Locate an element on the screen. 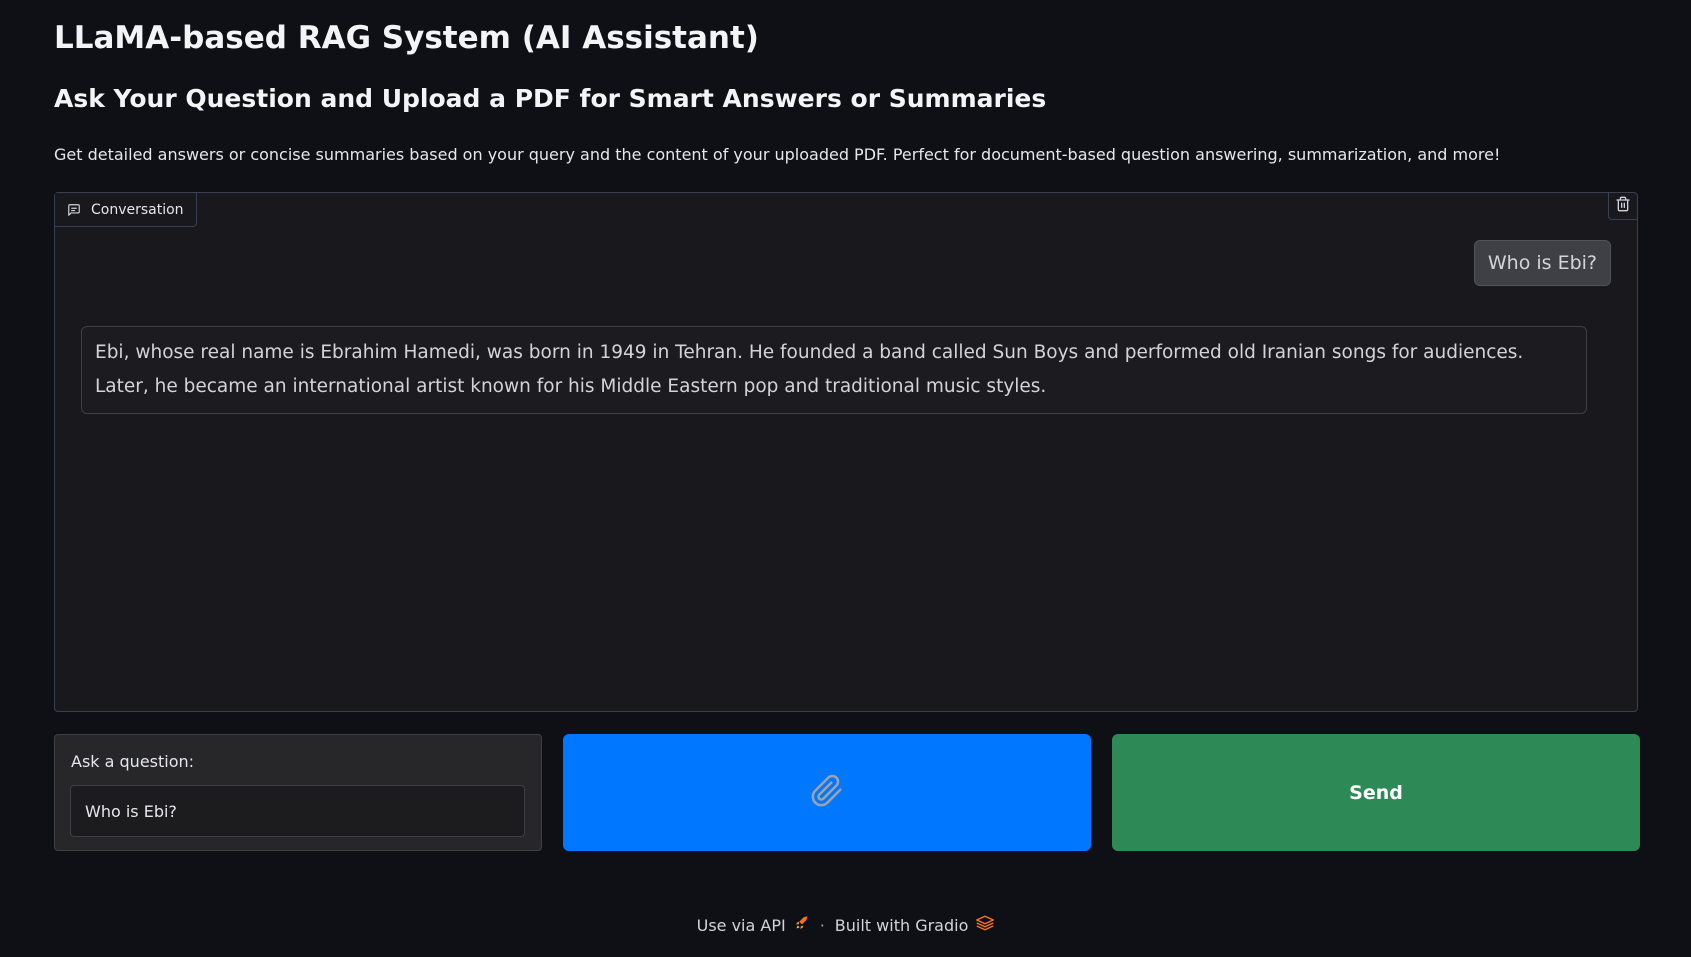 The height and width of the screenshot is (957, 1691). page-title: LLaMA-based RAG System (AI Assistant) is located at coordinates (406, 38).